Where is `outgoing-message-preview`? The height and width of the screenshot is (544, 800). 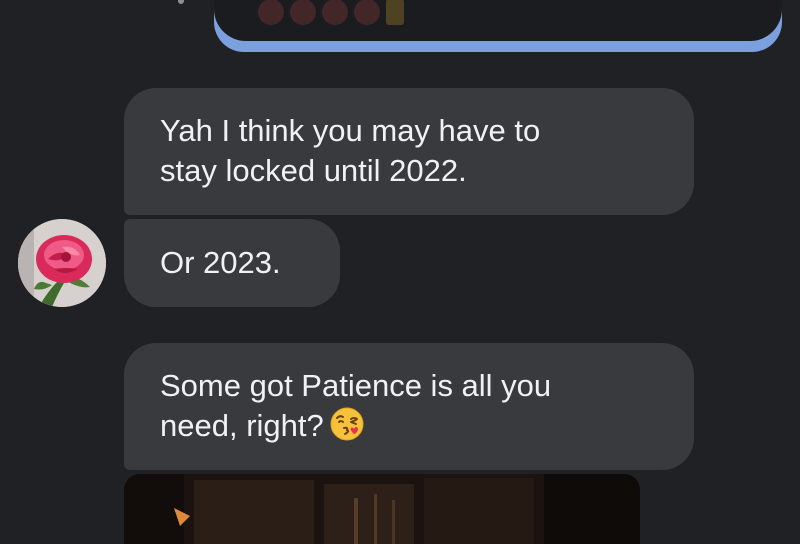 outgoing-message-preview is located at coordinates (331, 15).